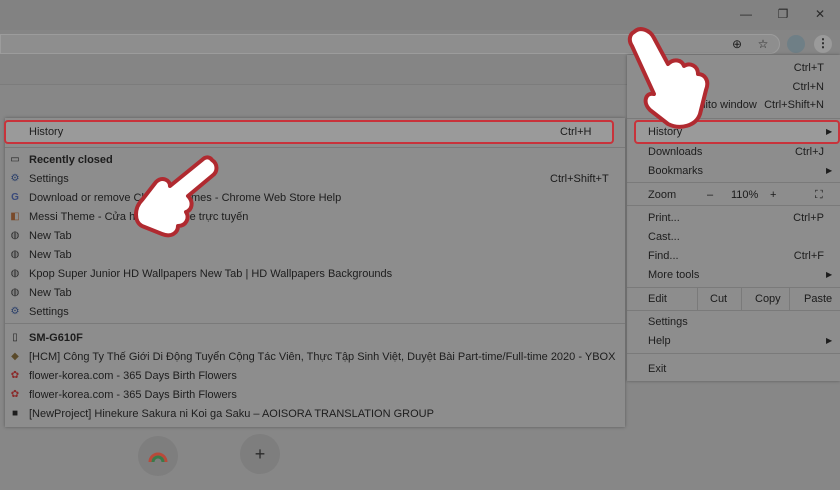  Describe the element at coordinates (818, 299) in the screenshot. I see `paste-button: Paste` at that location.